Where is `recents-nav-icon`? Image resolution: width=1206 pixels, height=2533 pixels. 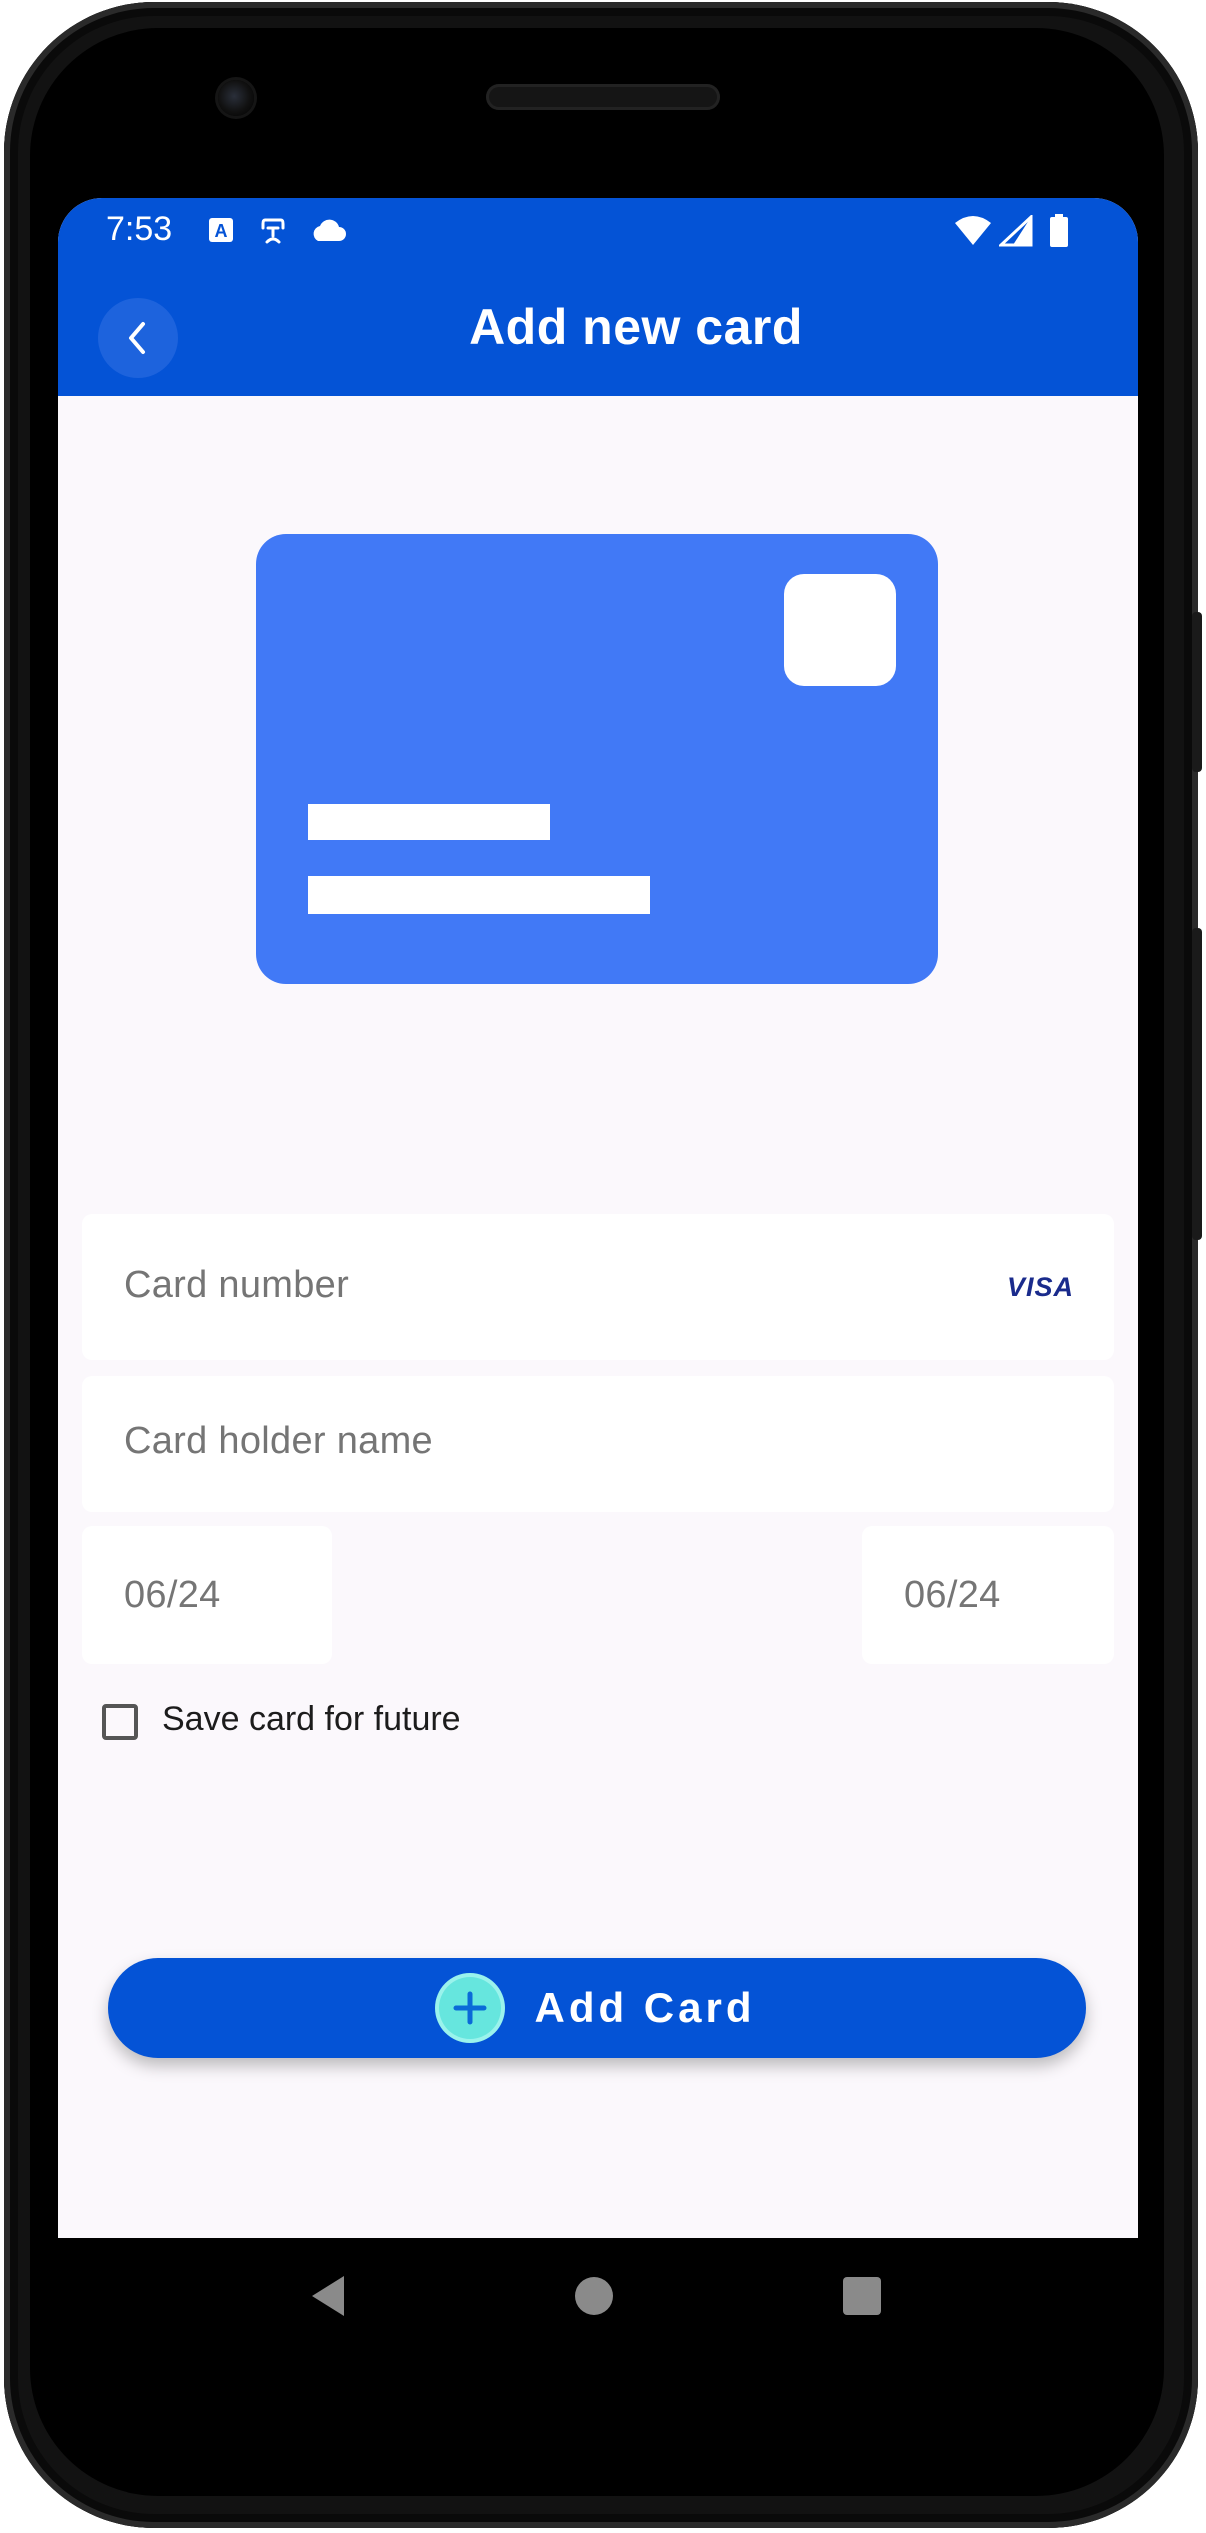
recents-nav-icon is located at coordinates (862, 2296).